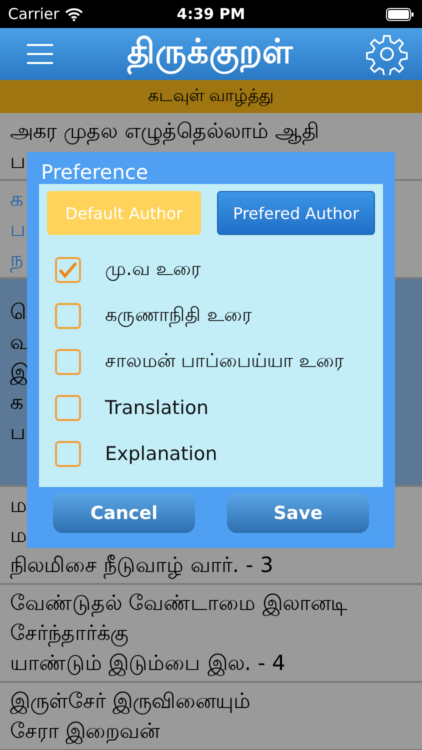 The height and width of the screenshot is (750, 422). What do you see at coordinates (400, 14) in the screenshot?
I see `battery-icon` at bounding box center [400, 14].